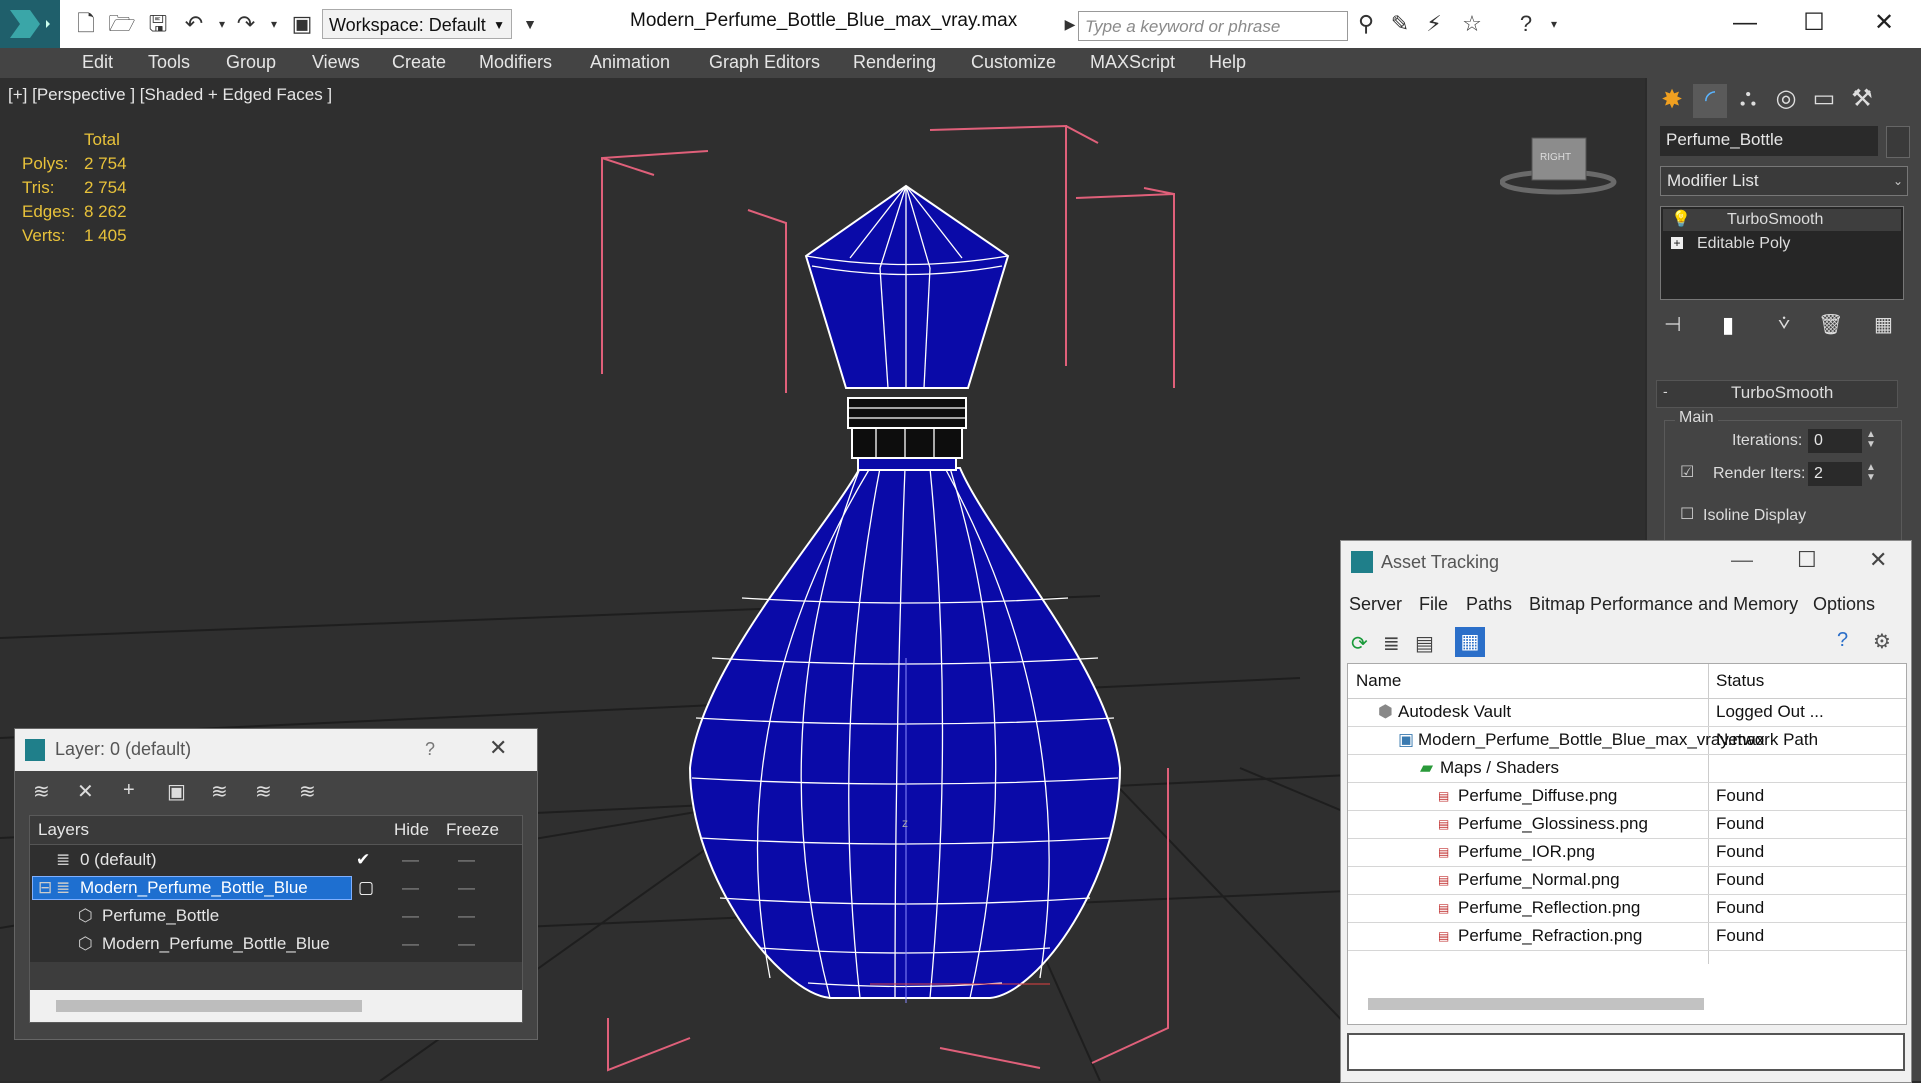 The width and height of the screenshot is (1921, 1083). What do you see at coordinates (1687, 472) in the screenshot?
I see `render-iters-checkbox: ☑` at bounding box center [1687, 472].